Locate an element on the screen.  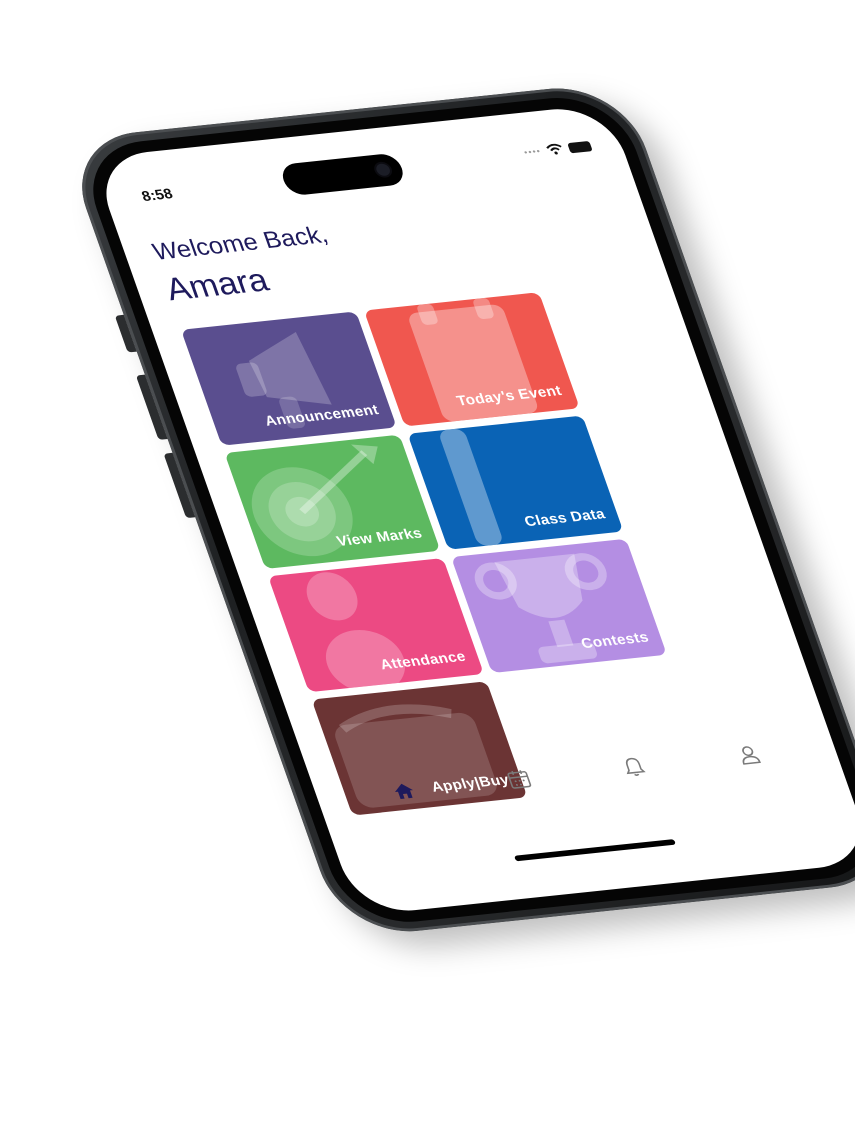
welcome-text: Welcome Back, is located at coordinates (240, 243).